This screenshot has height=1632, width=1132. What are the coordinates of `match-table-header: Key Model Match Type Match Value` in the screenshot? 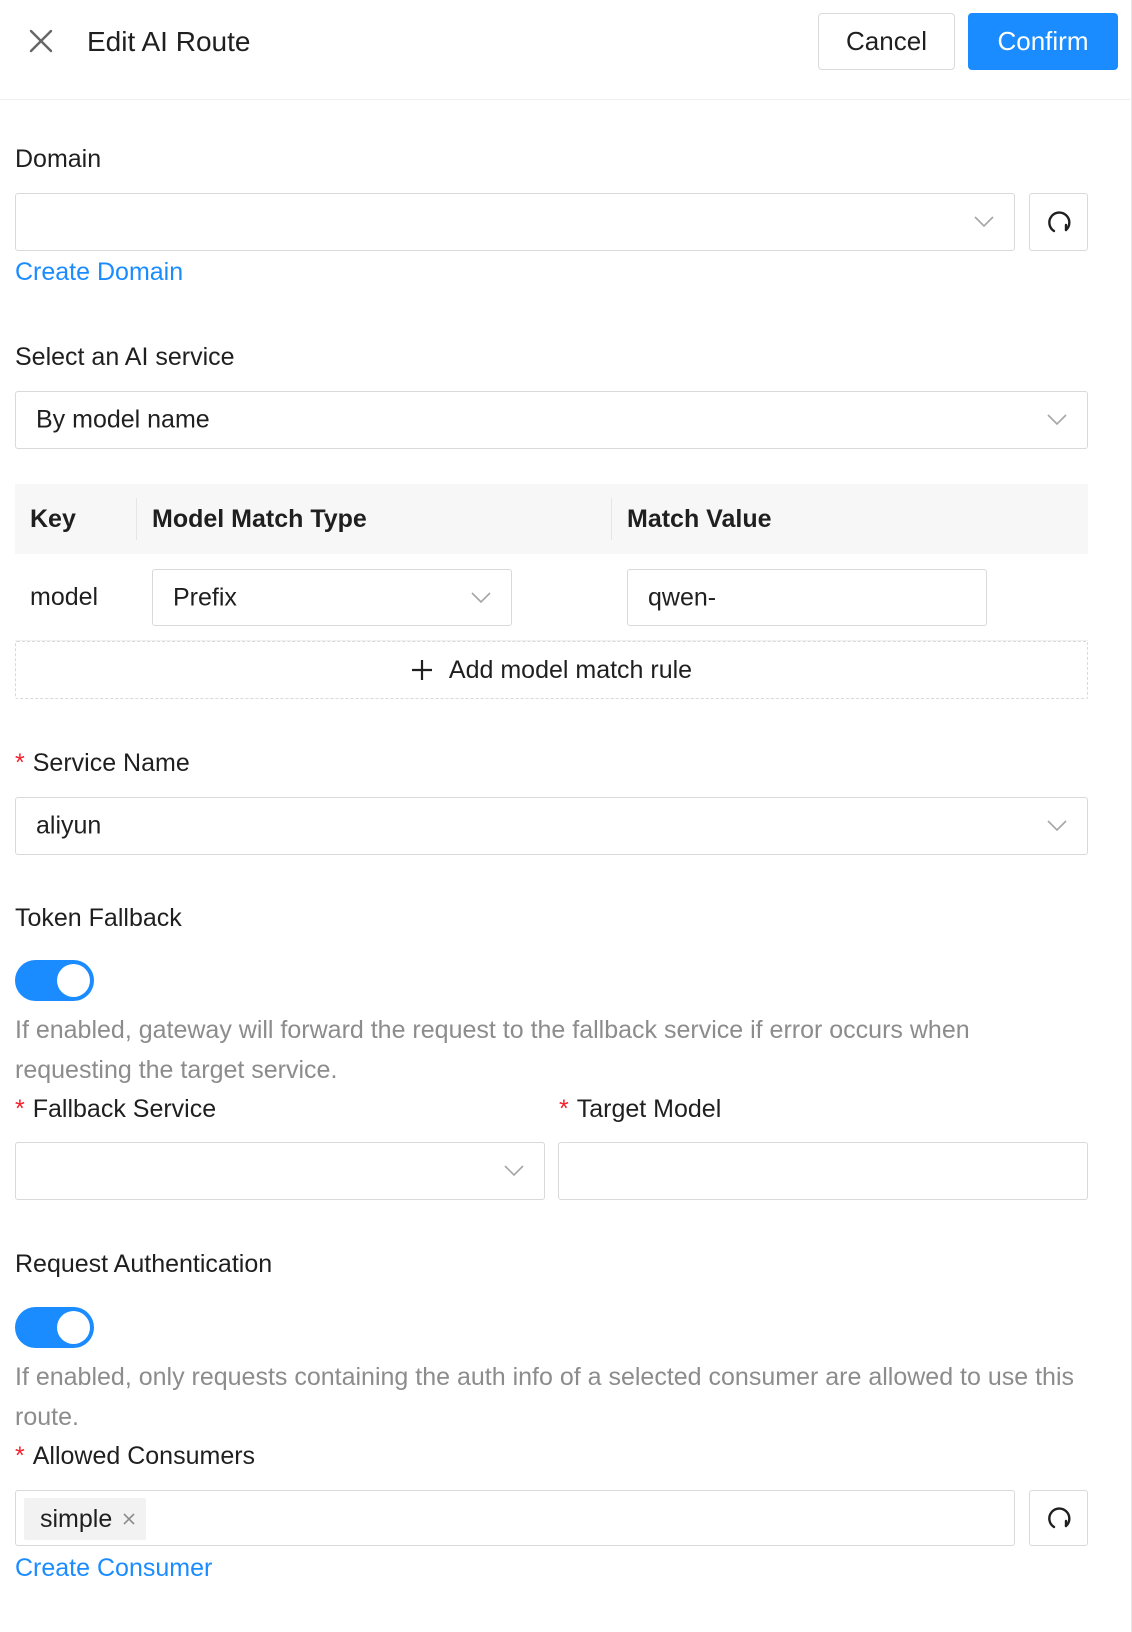 It's located at (551, 519).